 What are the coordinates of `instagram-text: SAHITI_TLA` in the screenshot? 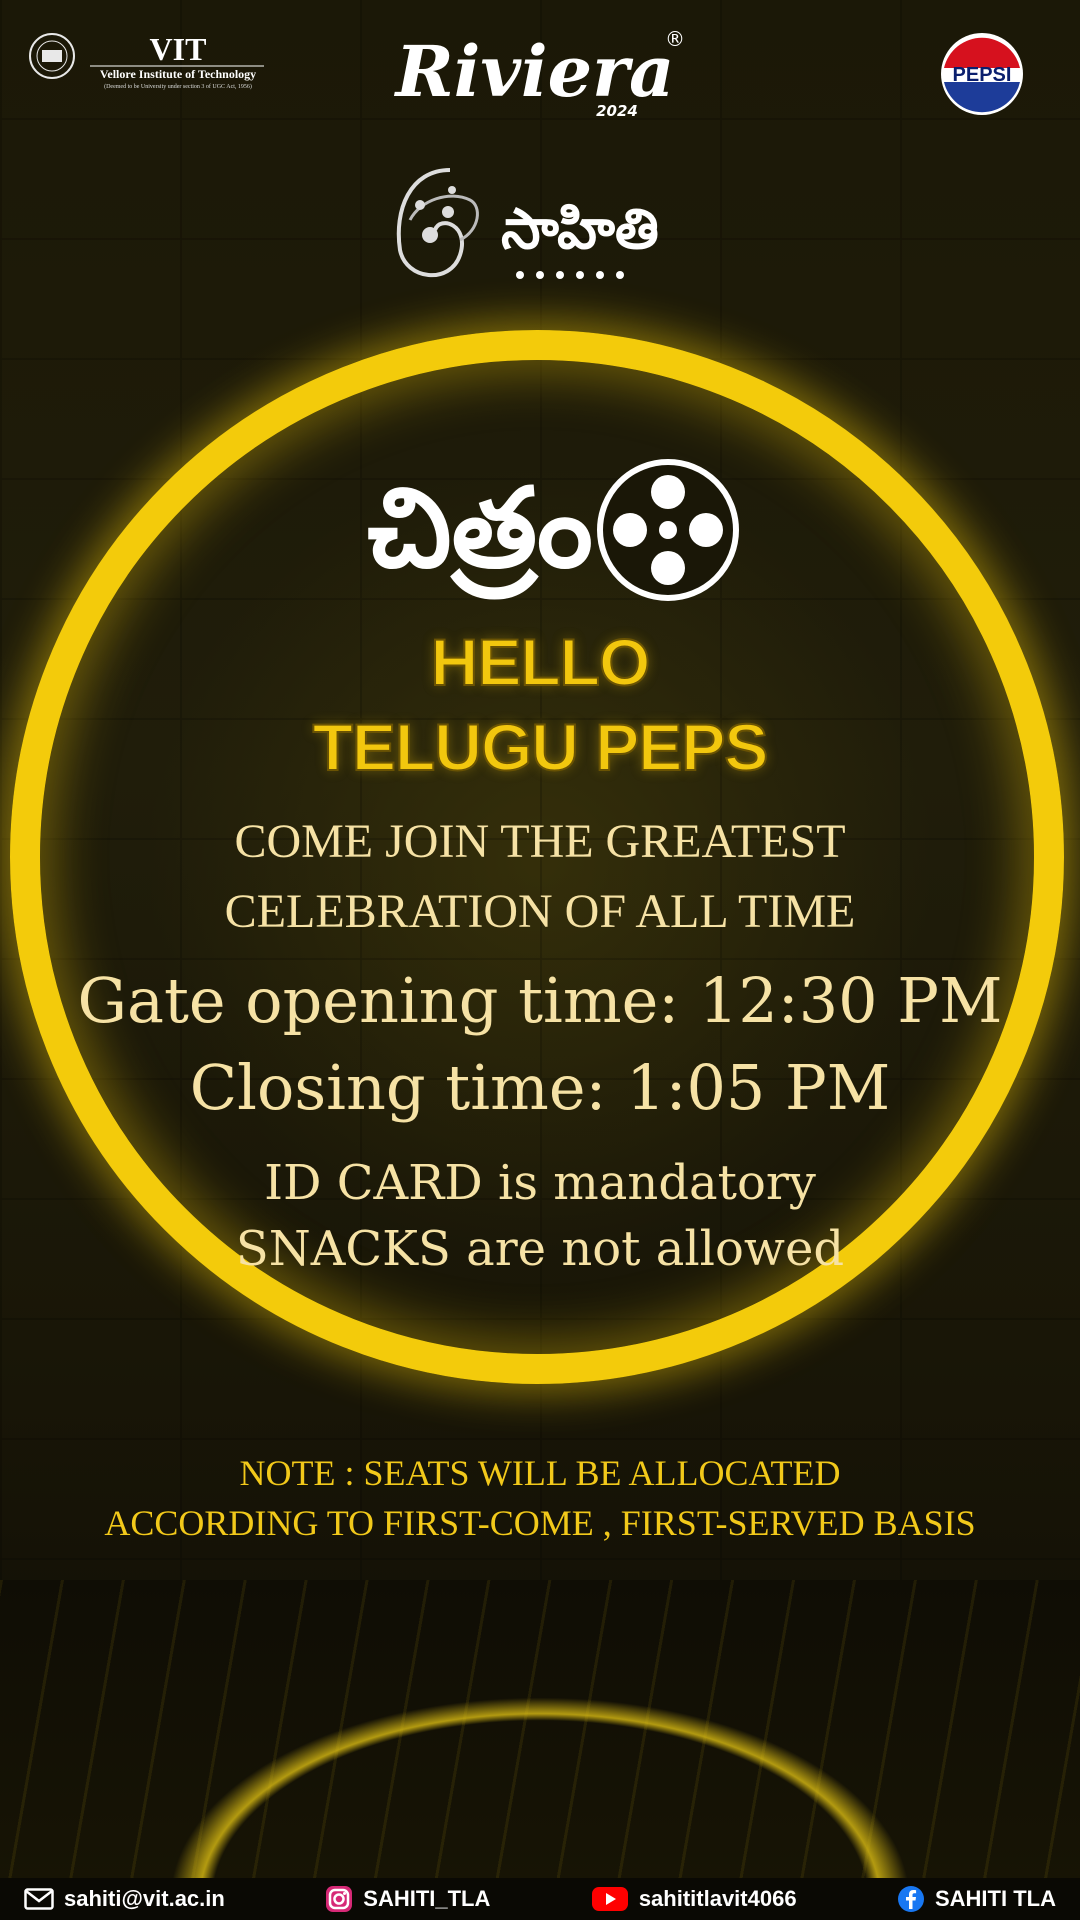 It's located at (427, 1898).